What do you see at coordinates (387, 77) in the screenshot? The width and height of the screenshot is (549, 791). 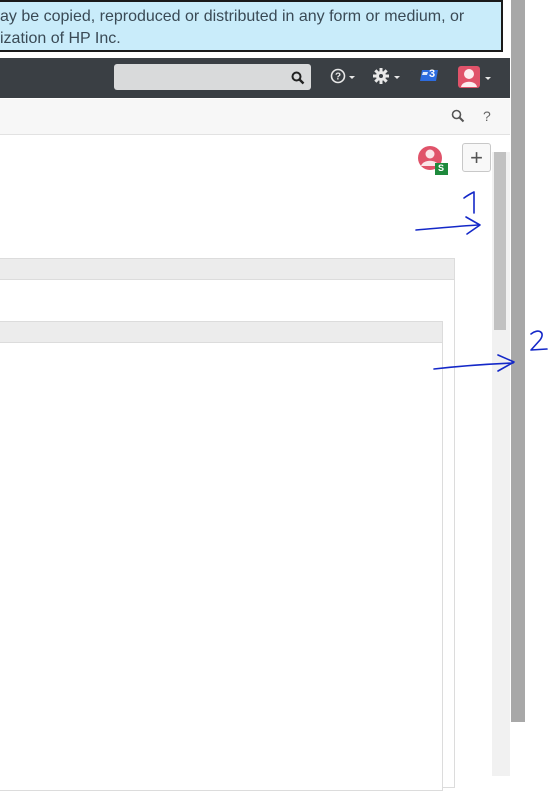 I see `gear-icon` at bounding box center [387, 77].